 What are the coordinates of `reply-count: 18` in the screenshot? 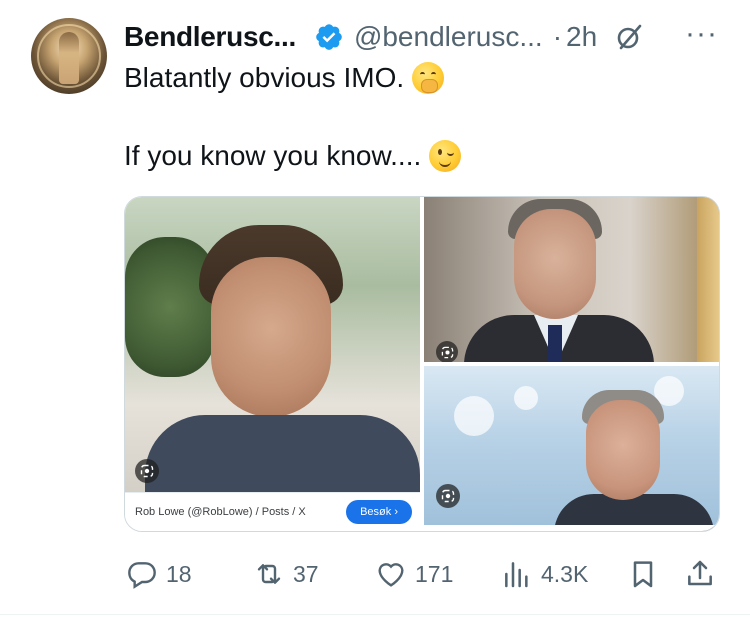 It's located at (179, 573).